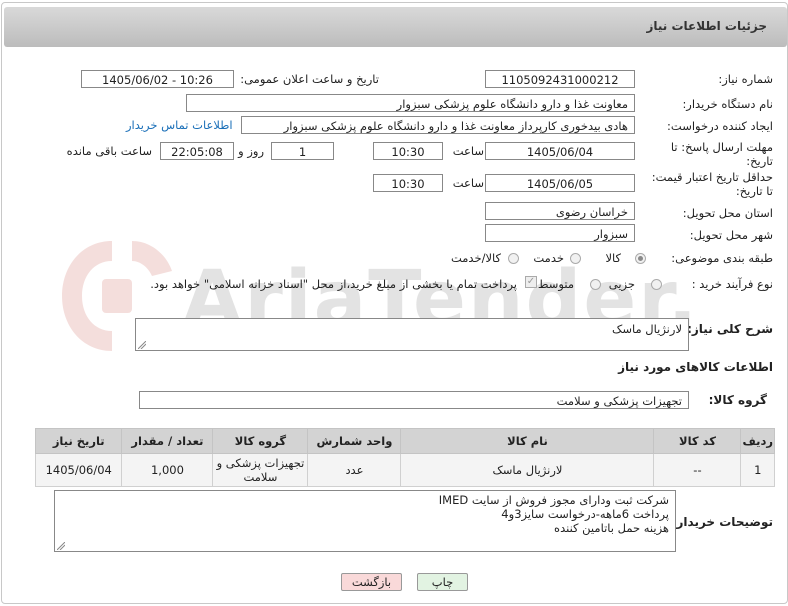 This screenshot has width=788, height=606. Describe the element at coordinates (109, 151) in the screenshot. I see `remaining-time-label: ساعت باقی مانده` at that location.